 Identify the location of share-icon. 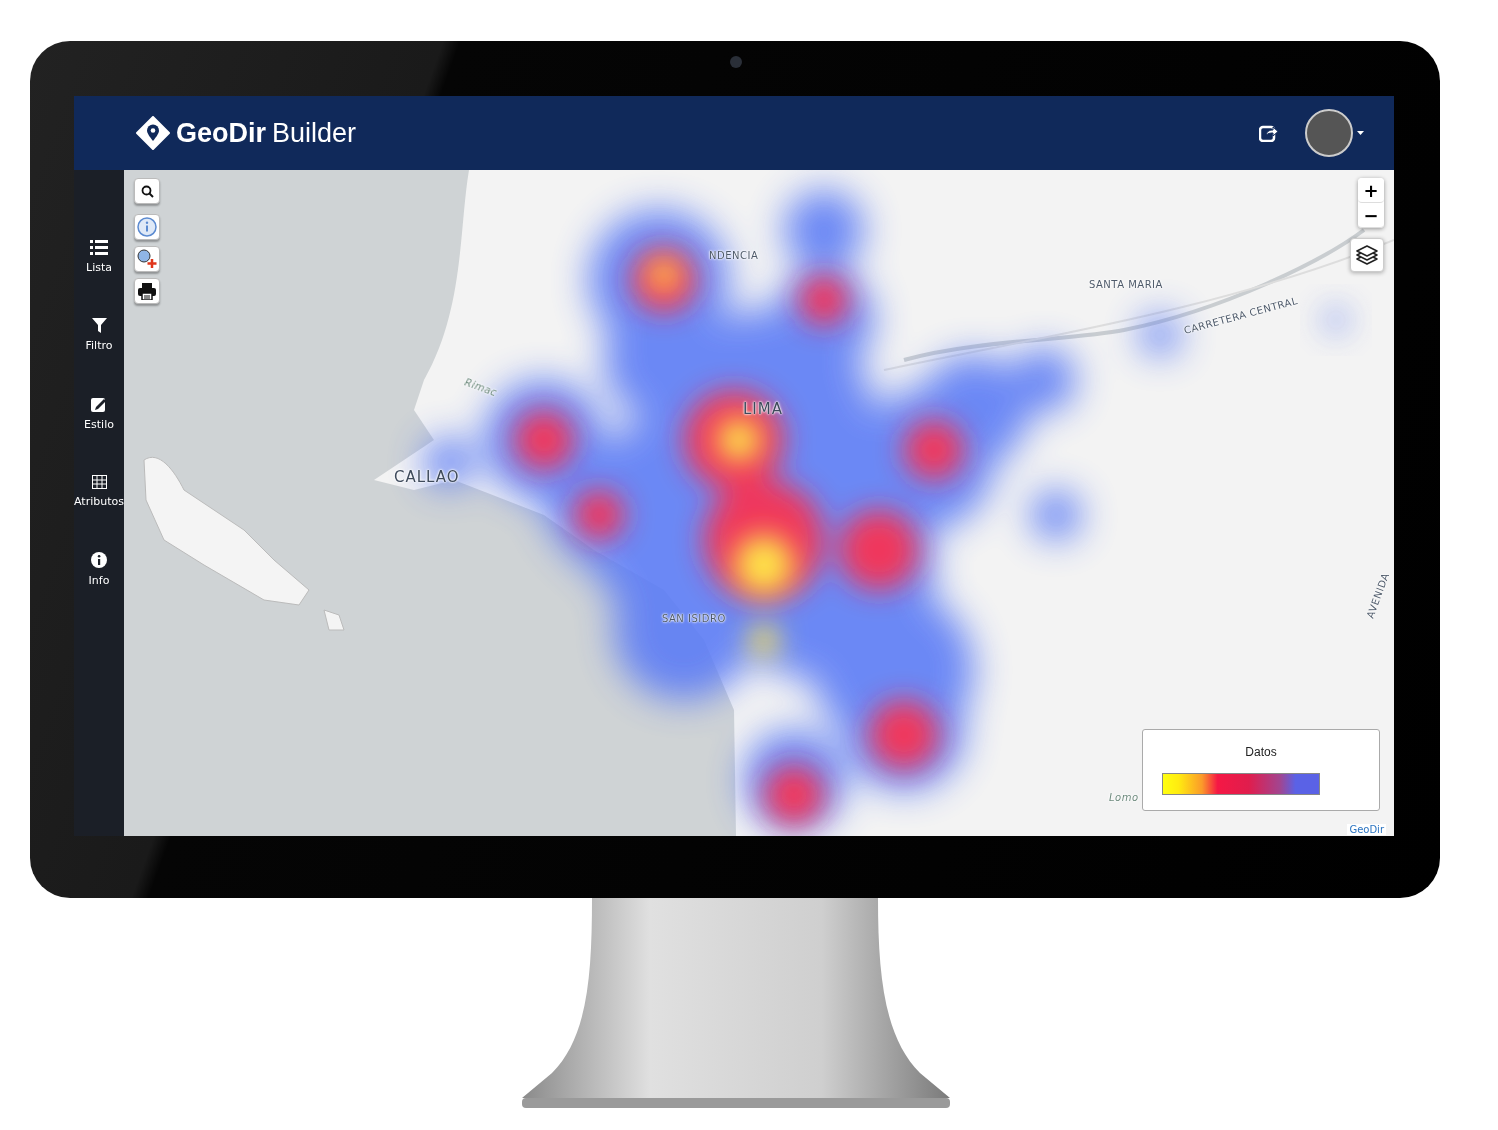
(1269, 133).